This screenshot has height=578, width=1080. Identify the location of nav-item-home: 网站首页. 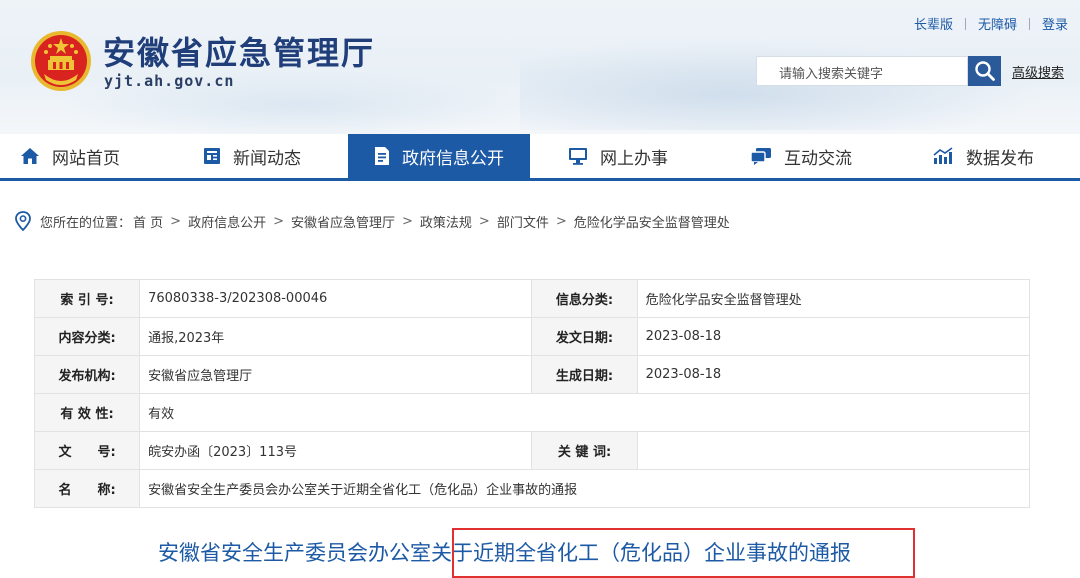
(95, 156).